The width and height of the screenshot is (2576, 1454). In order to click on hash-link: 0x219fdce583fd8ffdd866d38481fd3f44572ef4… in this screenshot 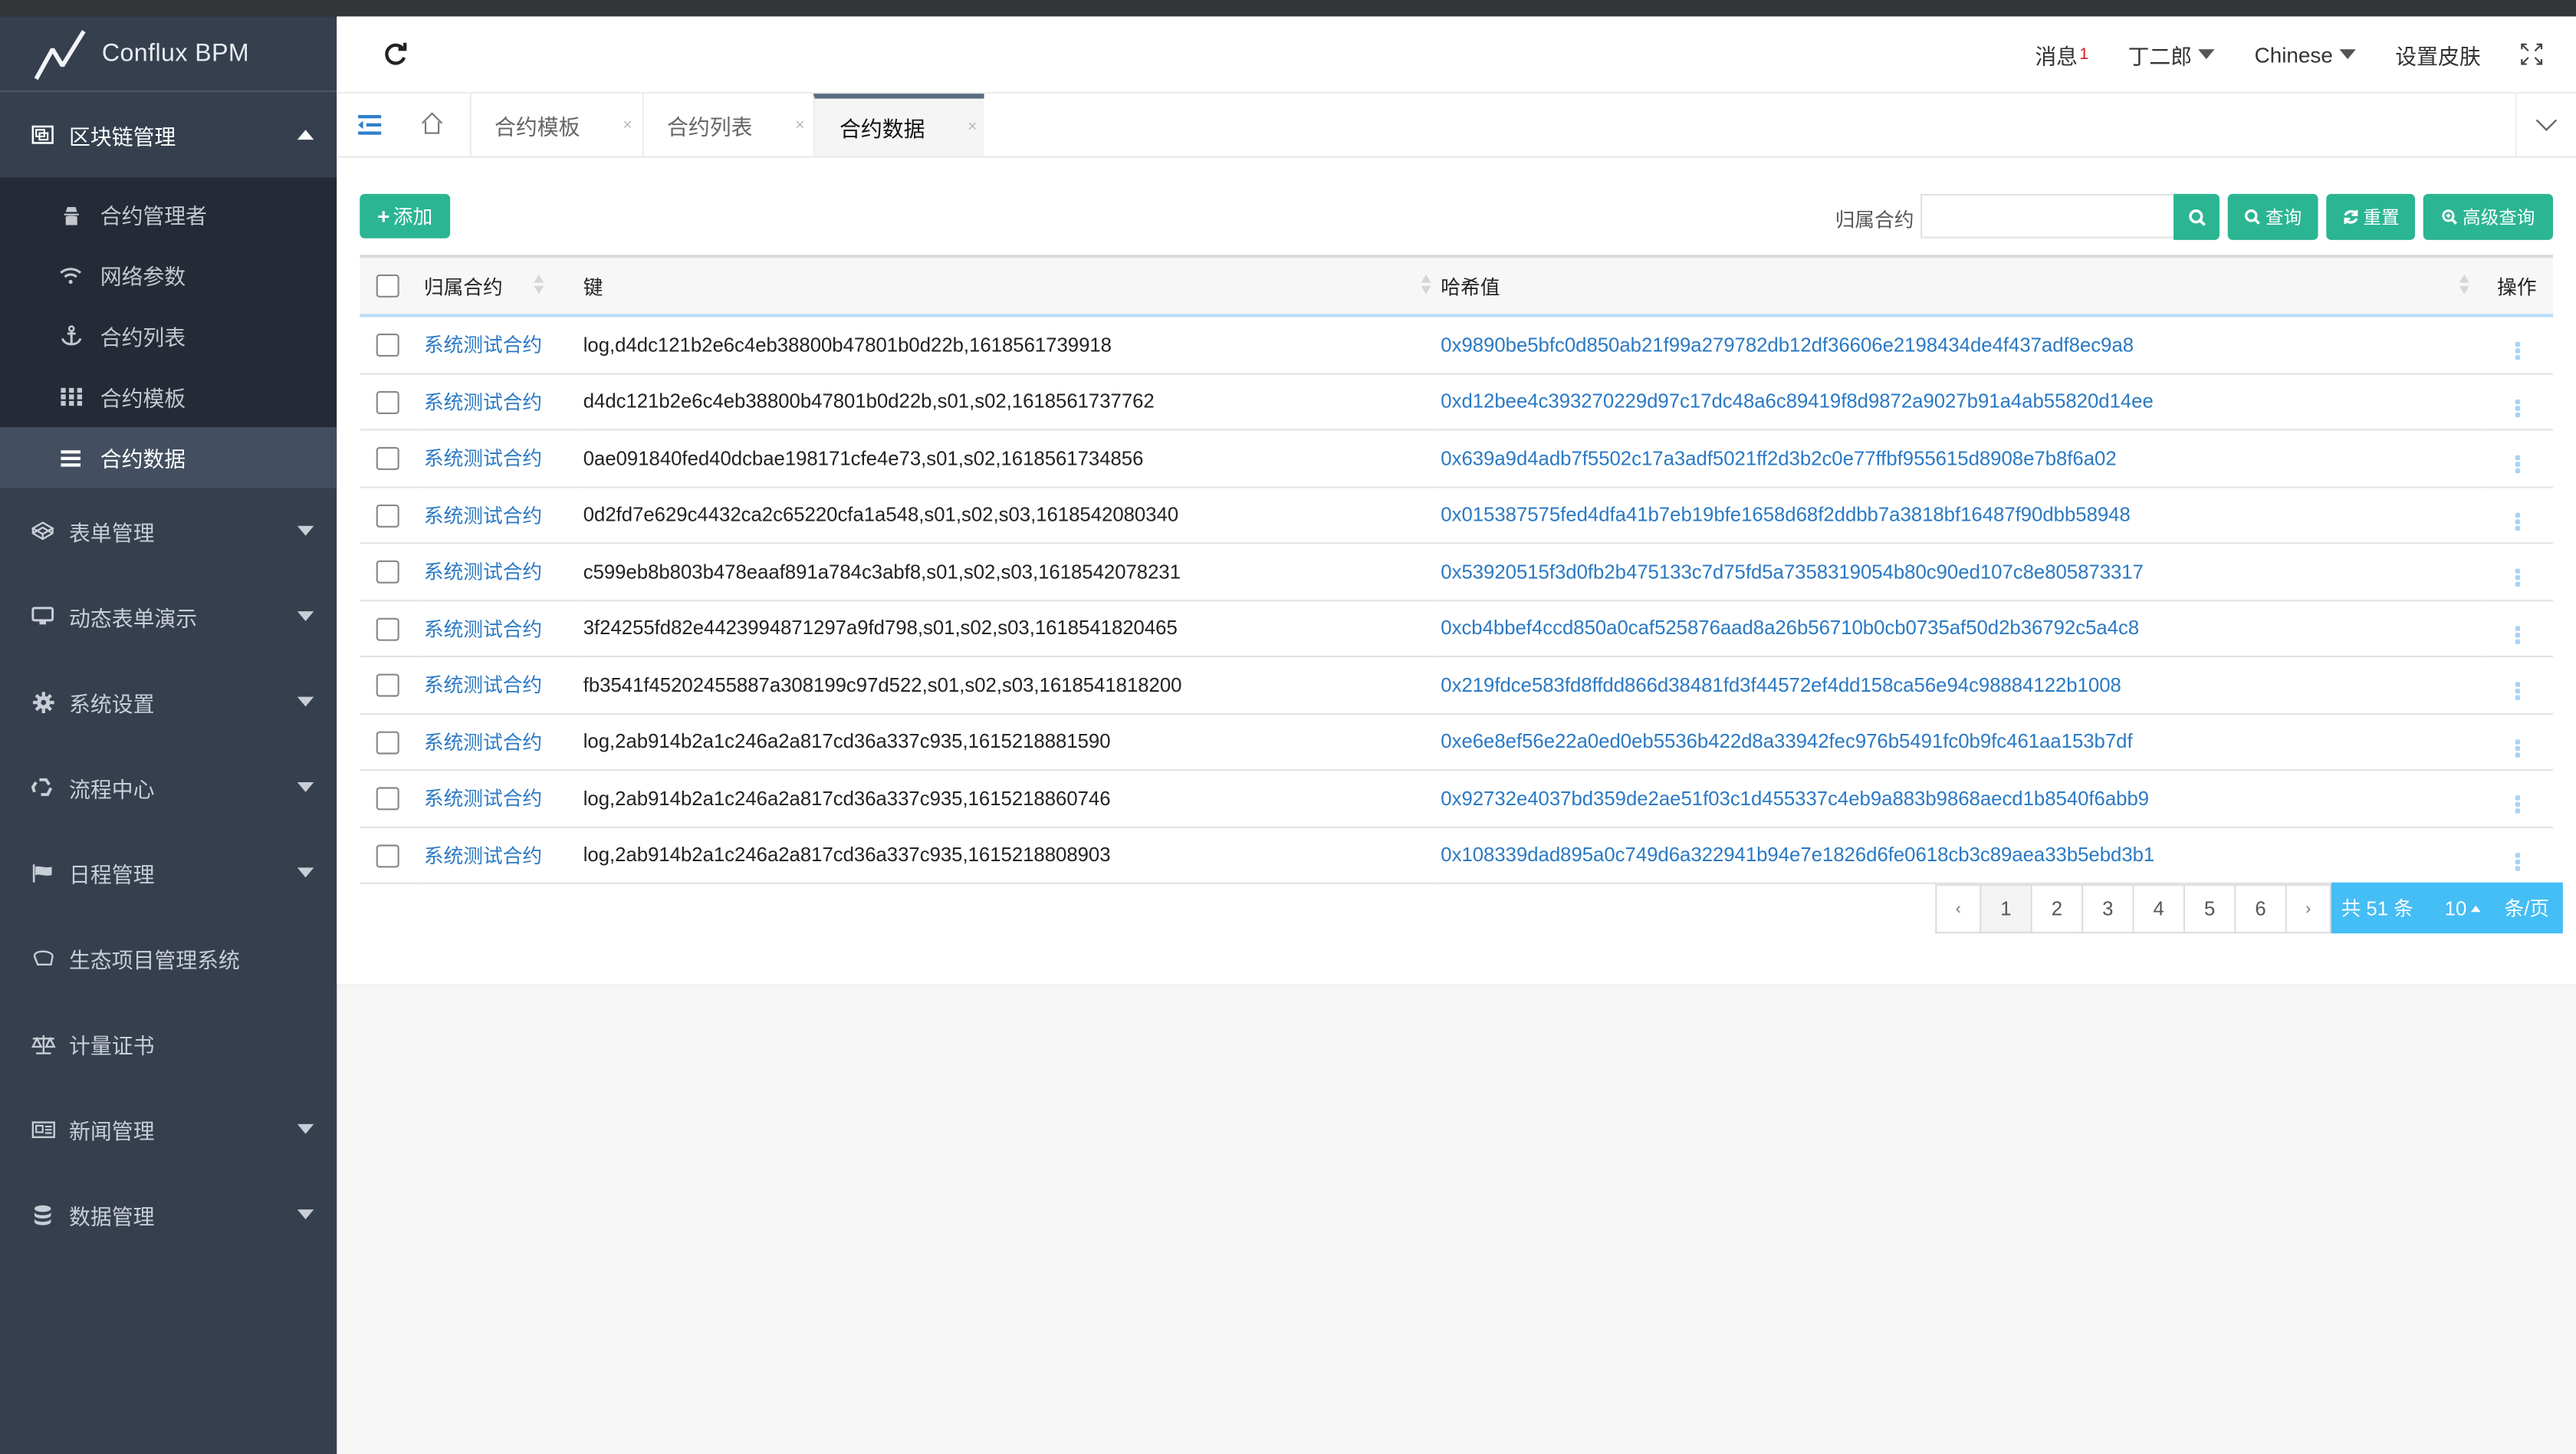, I will do `click(1781, 684)`.